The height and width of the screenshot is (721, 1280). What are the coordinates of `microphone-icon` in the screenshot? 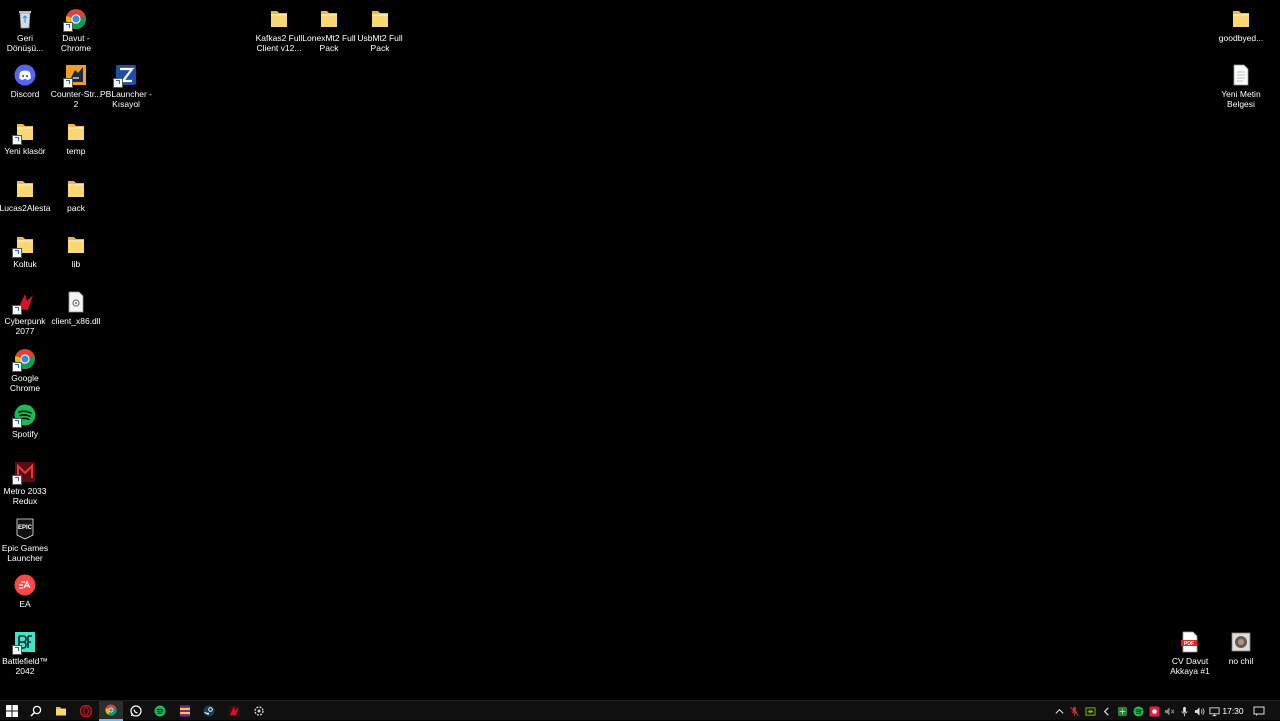 It's located at (1184, 711).